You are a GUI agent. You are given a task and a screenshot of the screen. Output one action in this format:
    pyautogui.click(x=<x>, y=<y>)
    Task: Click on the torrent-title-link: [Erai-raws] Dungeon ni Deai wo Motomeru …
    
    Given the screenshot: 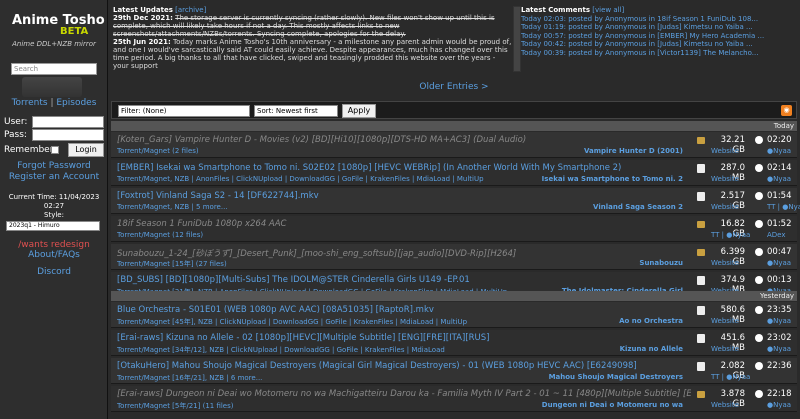 What is the action you would take?
    pyautogui.click(x=404, y=394)
    